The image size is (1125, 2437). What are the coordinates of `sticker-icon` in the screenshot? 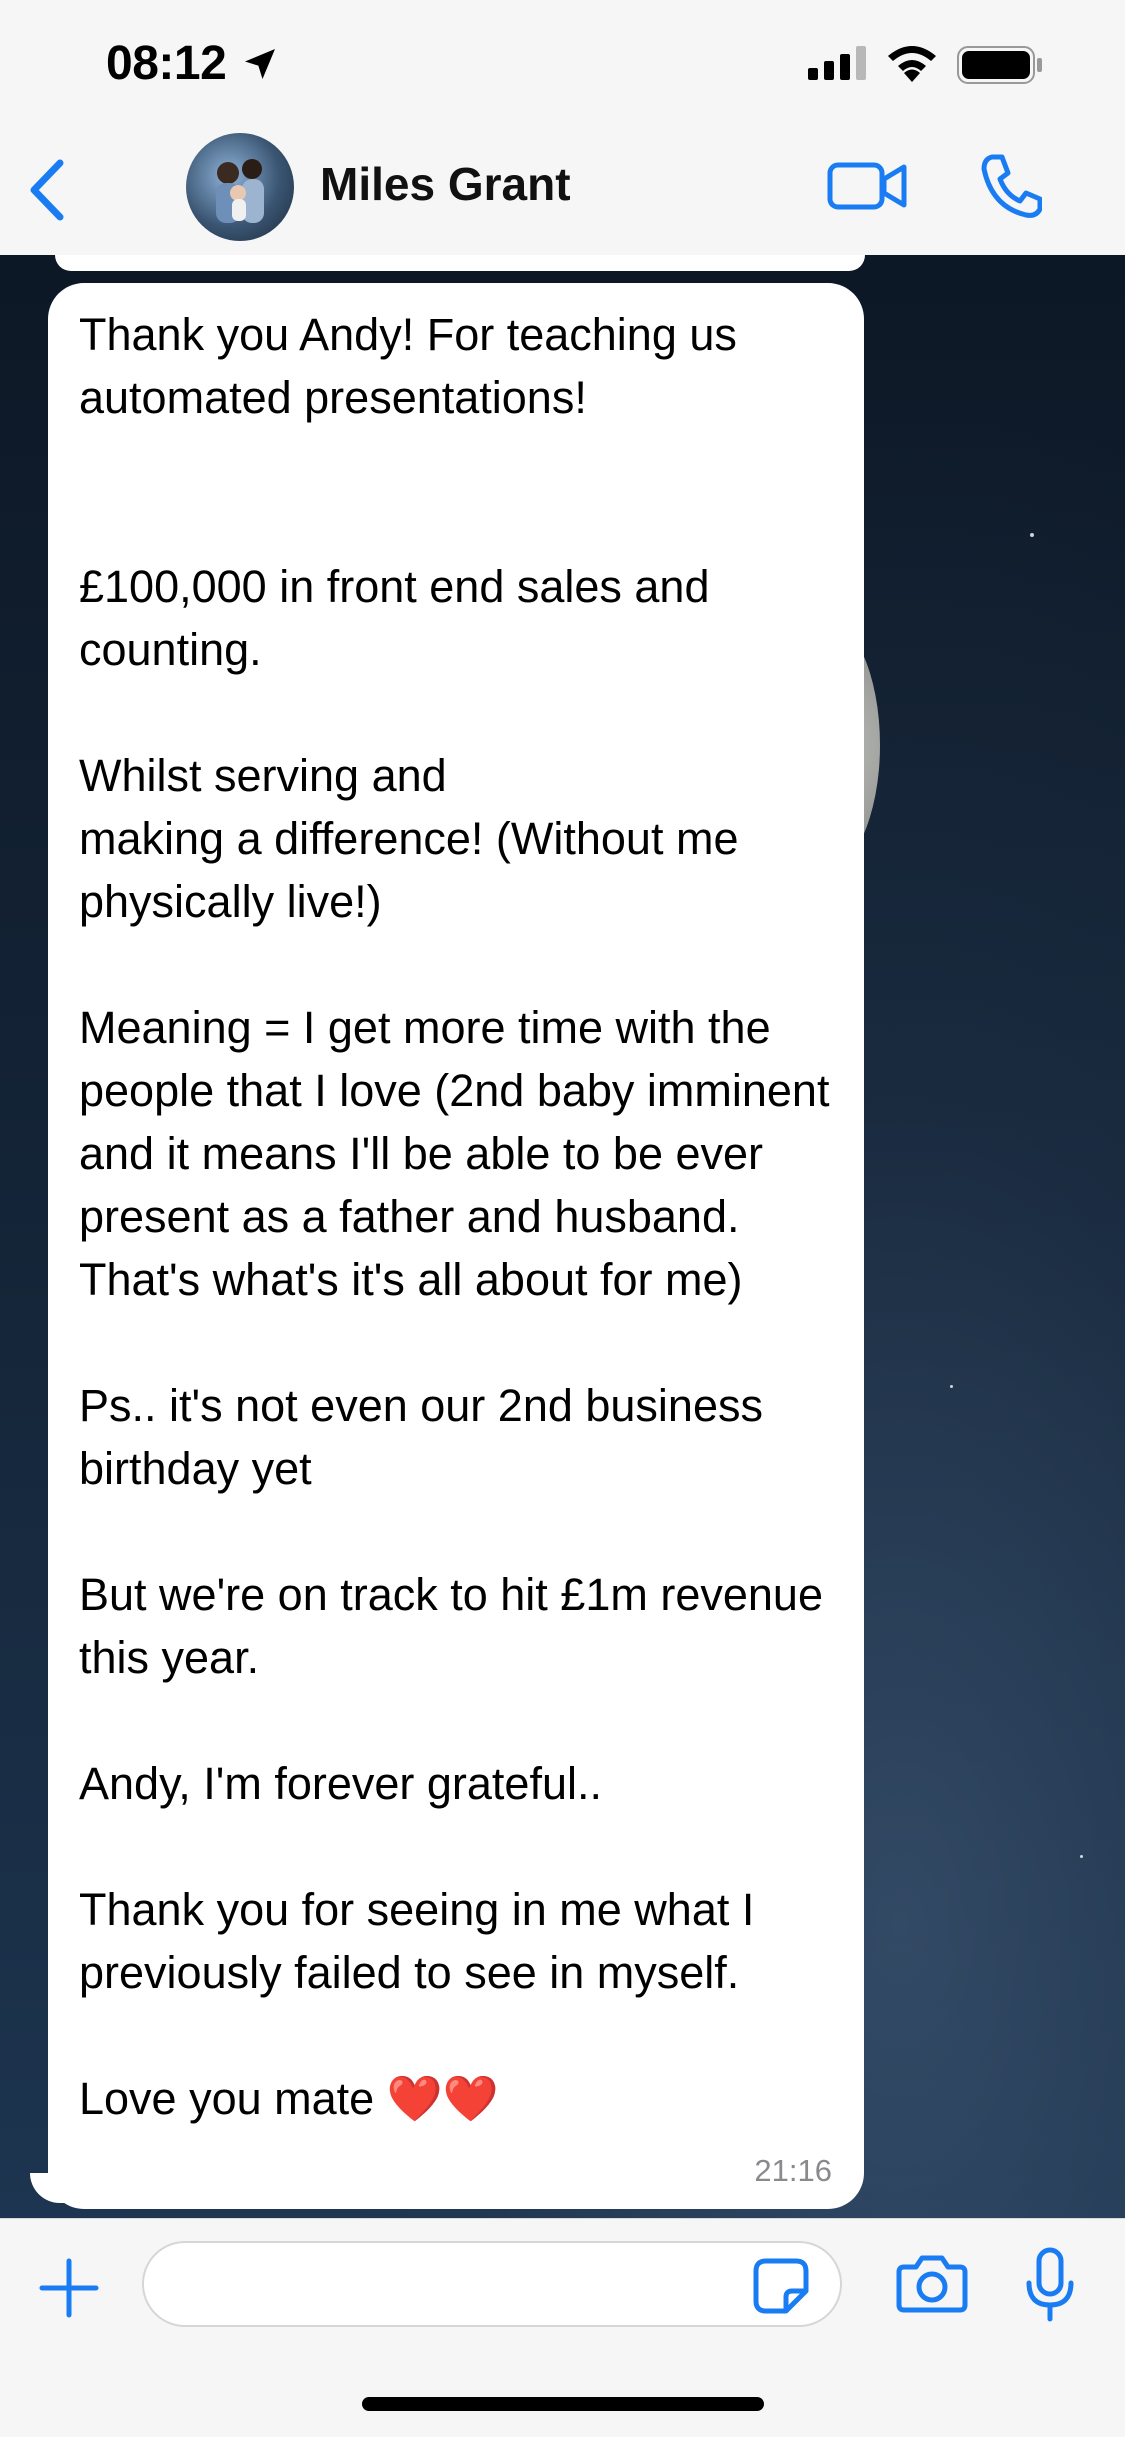 It's located at (781, 2286).